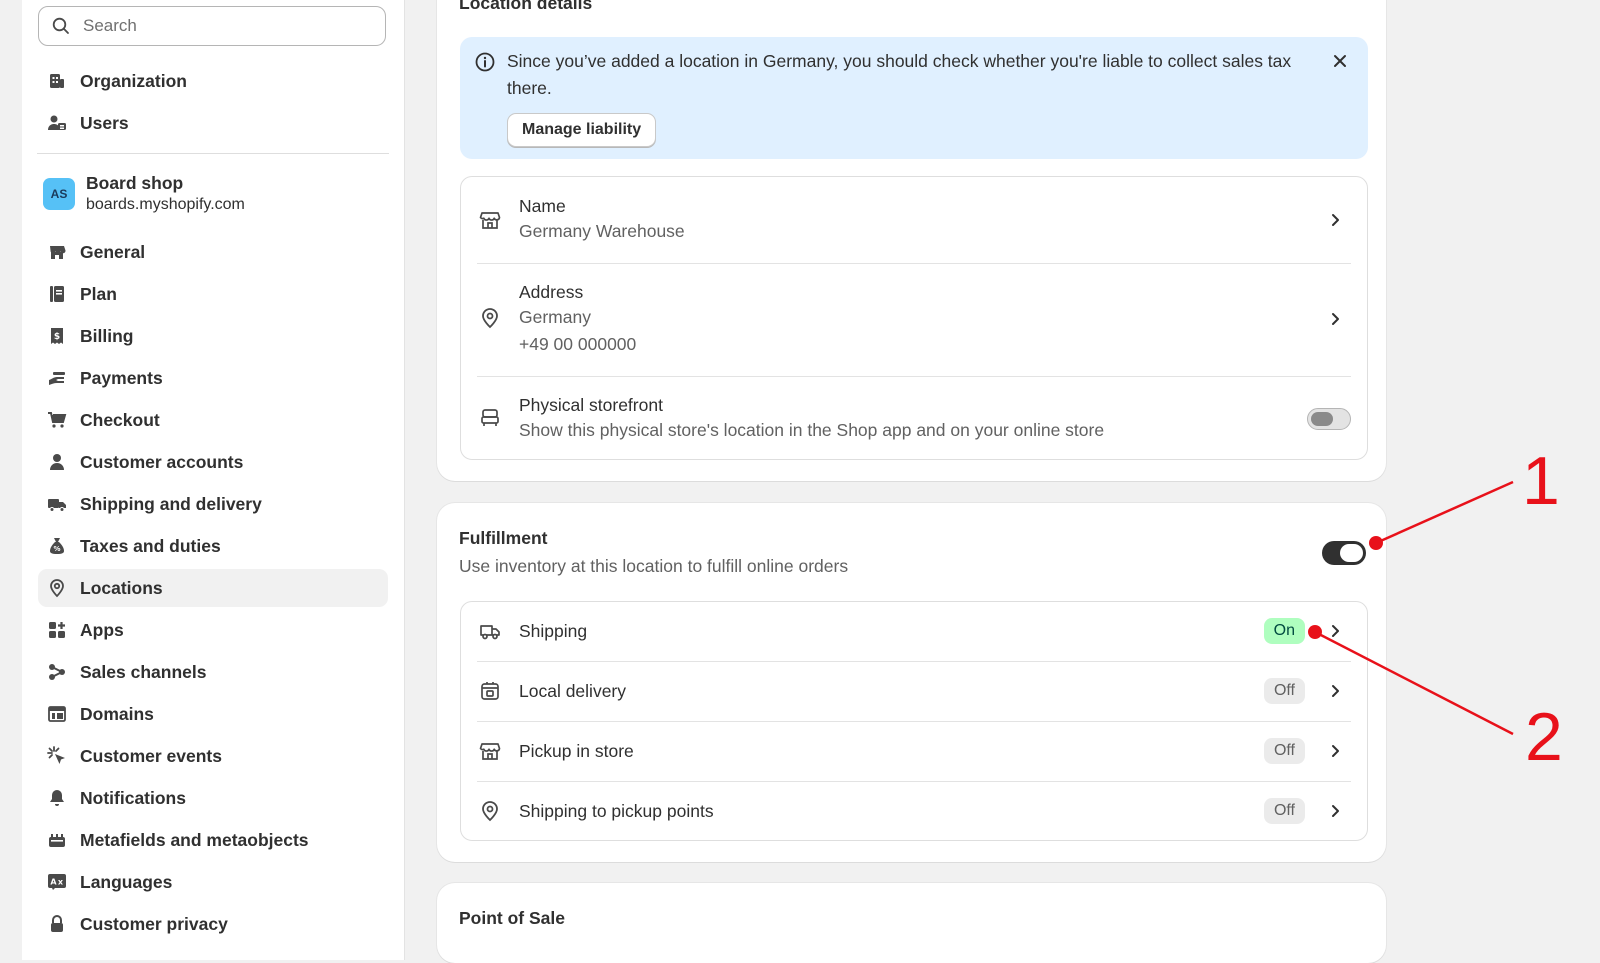  I want to click on address-line2: +49 00 000000, so click(578, 344).